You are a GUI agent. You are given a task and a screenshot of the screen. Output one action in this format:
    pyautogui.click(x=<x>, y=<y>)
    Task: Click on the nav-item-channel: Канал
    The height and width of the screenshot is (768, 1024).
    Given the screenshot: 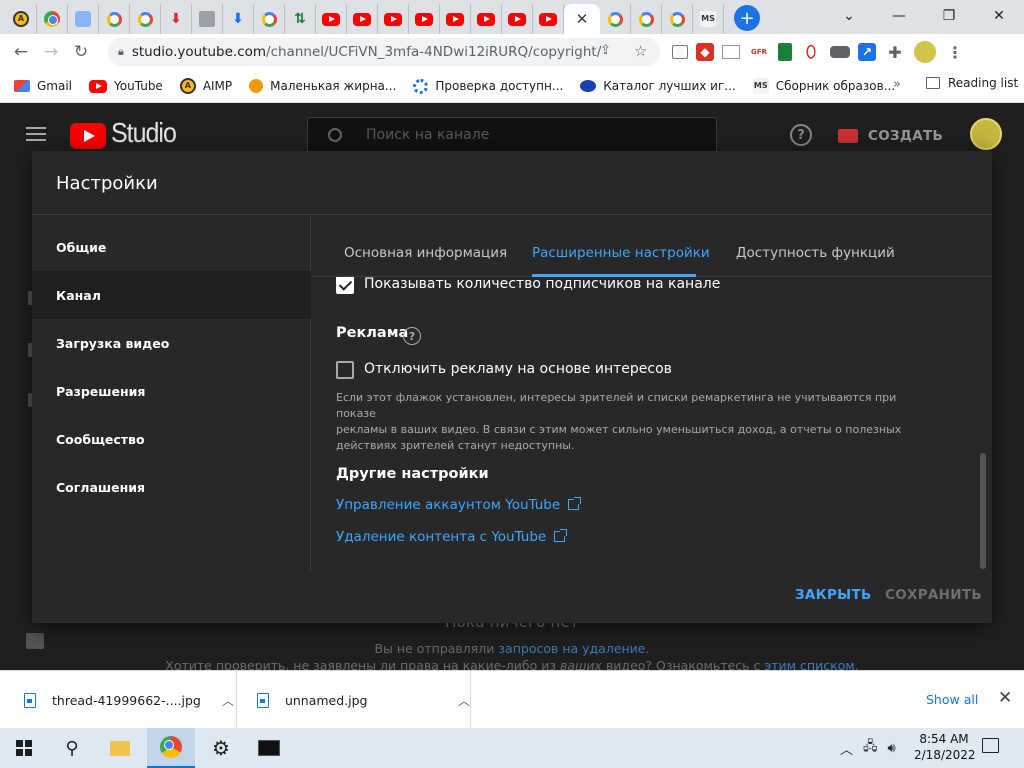 What is the action you would take?
    pyautogui.click(x=171, y=295)
    